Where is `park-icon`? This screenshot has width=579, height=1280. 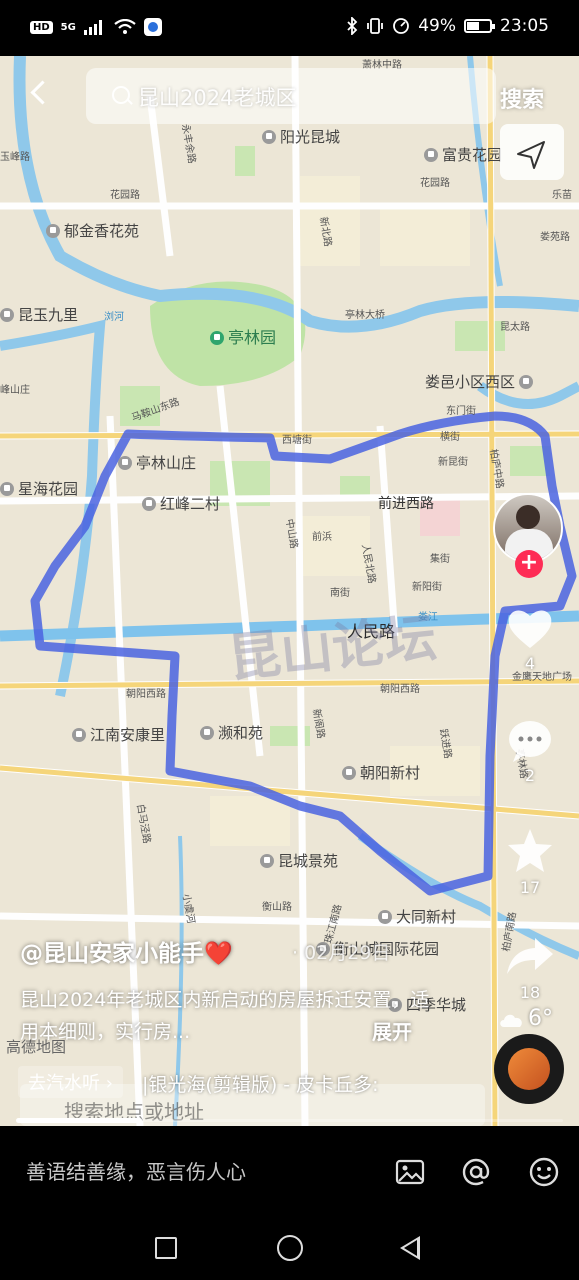
park-icon is located at coordinates (217, 338).